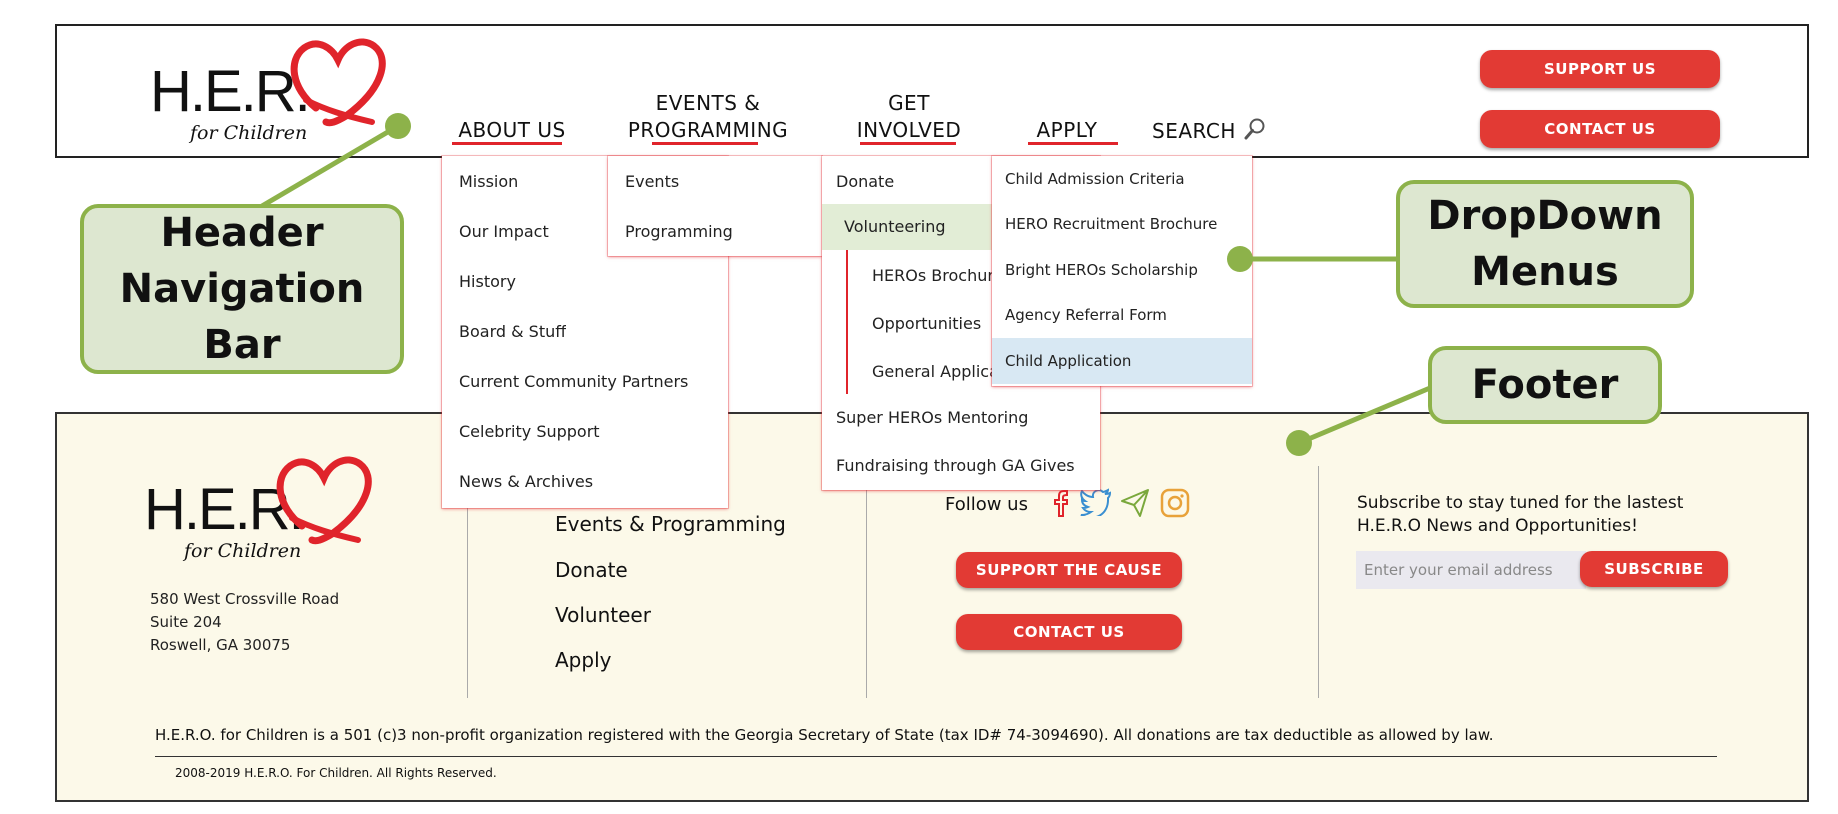 The image size is (1838, 814). I want to click on callout-dropdown-menus: DropDown Menus, so click(1545, 244).